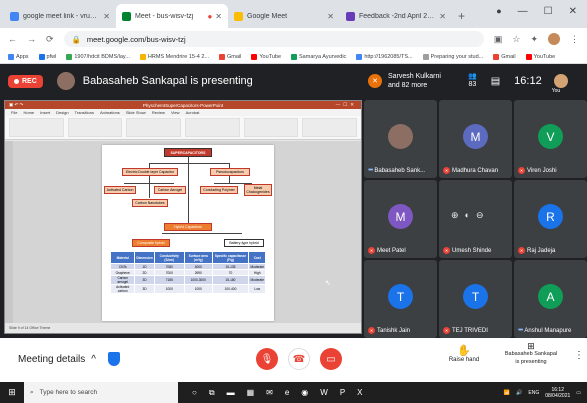 The height and width of the screenshot is (403, 587). I want to click on participant-name-row: ••• Anshul Manapure, so click(551, 330).